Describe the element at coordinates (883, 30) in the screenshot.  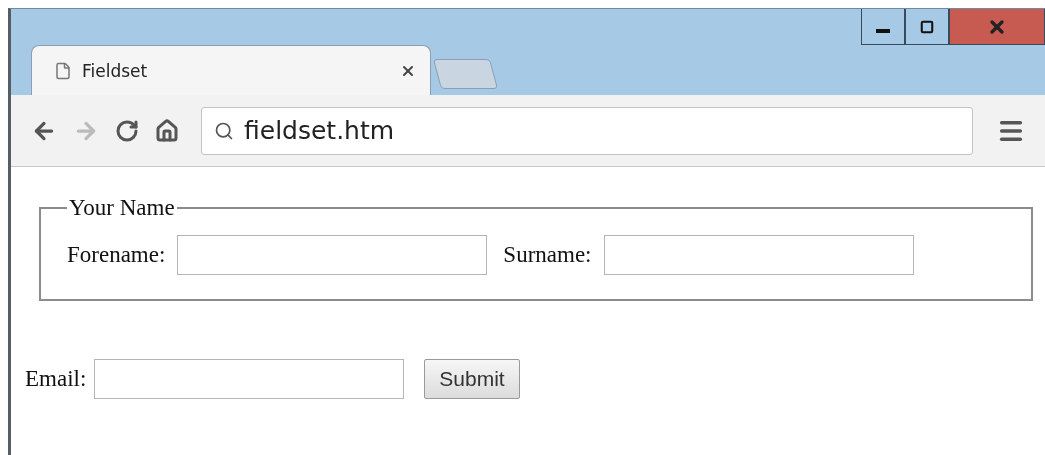
I see `minimize-icon` at that location.